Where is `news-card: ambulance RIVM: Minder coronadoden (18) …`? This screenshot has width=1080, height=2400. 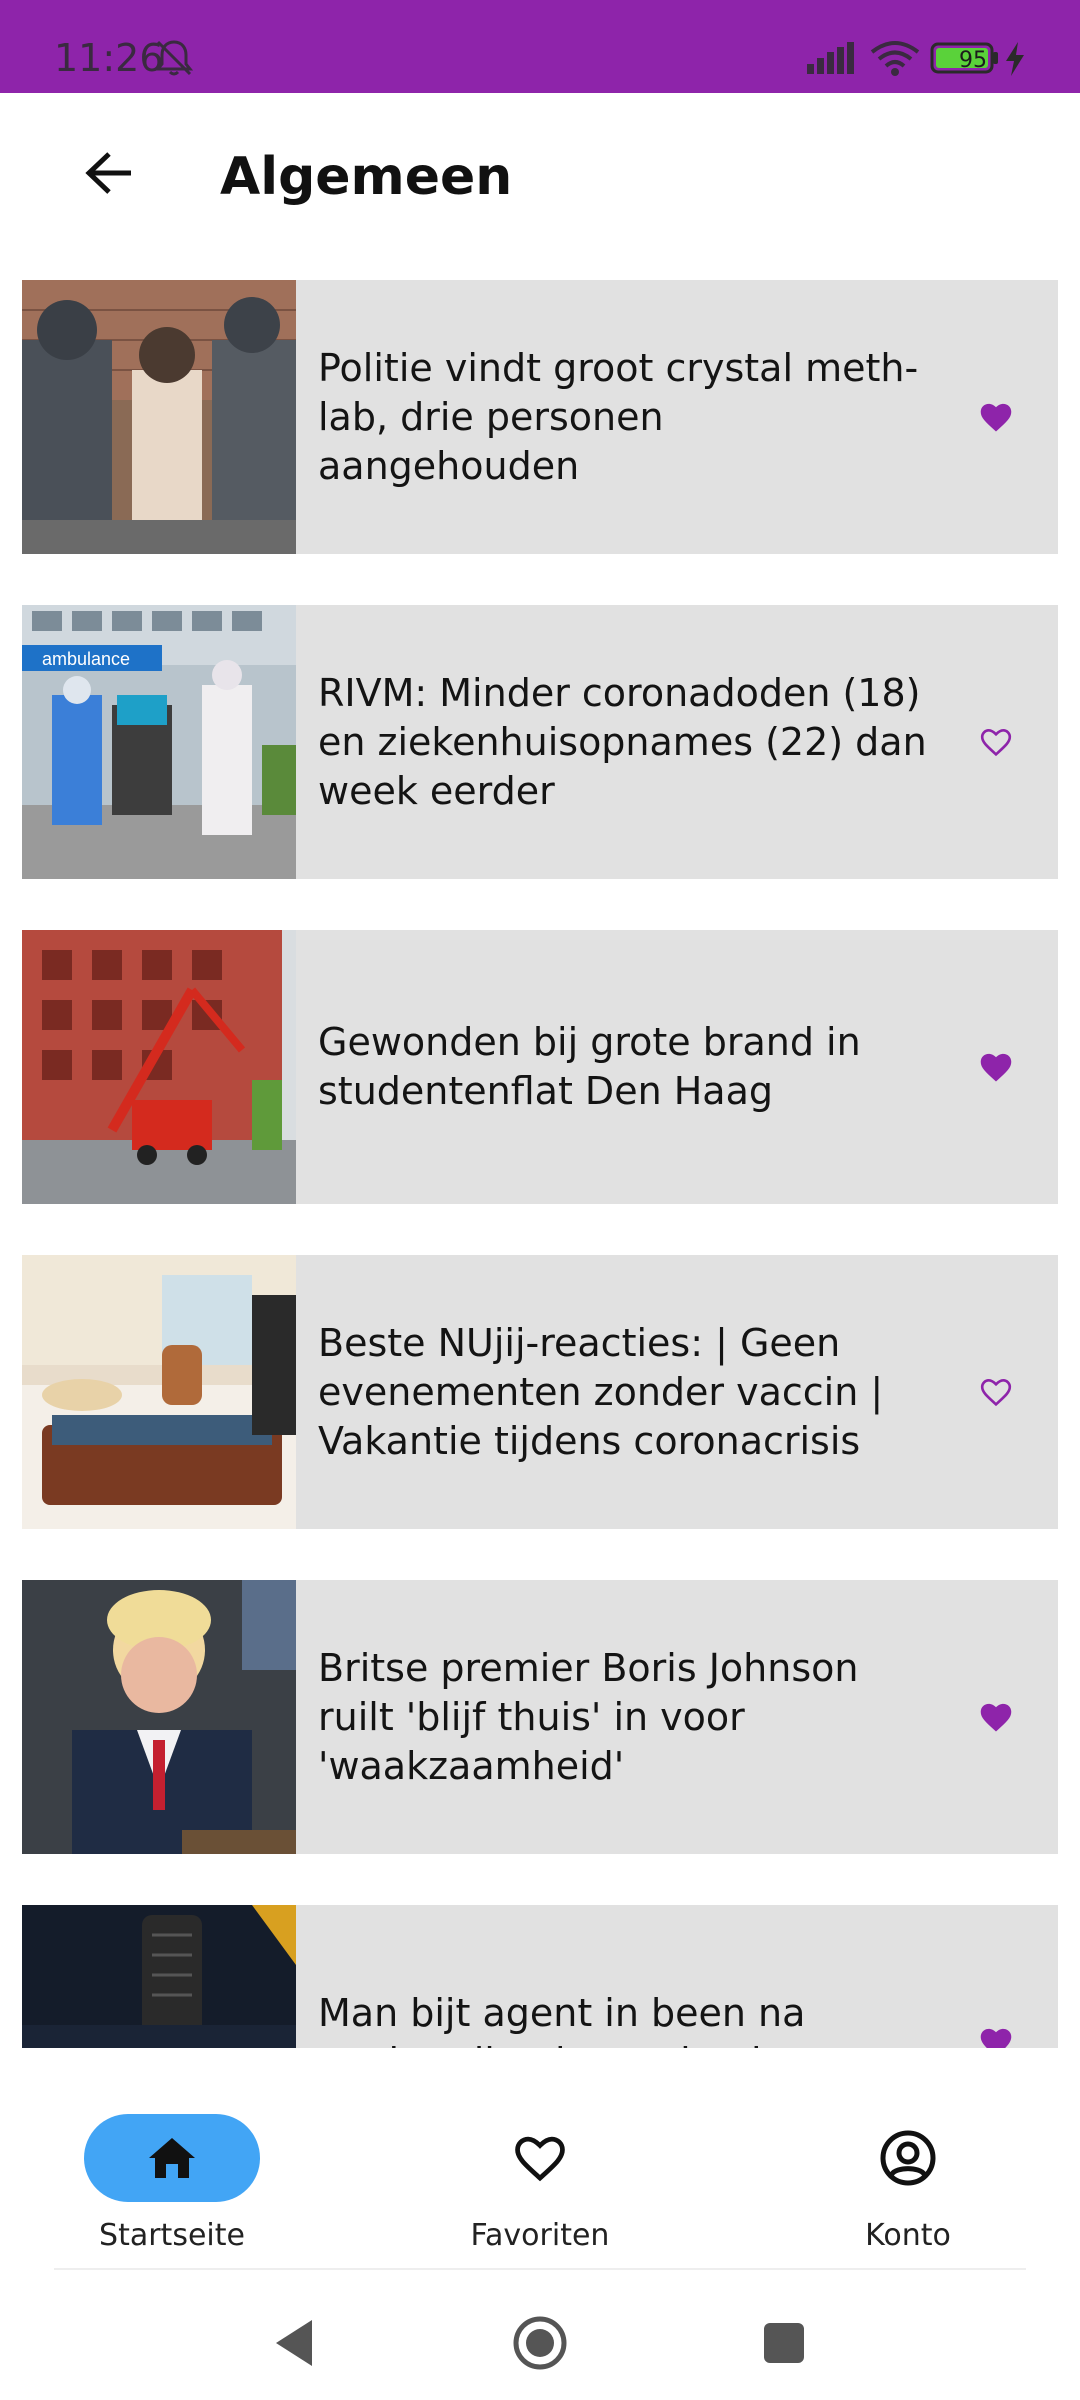
news-card: ambulance RIVM: Minder coronadoden (18) … is located at coordinates (540, 742).